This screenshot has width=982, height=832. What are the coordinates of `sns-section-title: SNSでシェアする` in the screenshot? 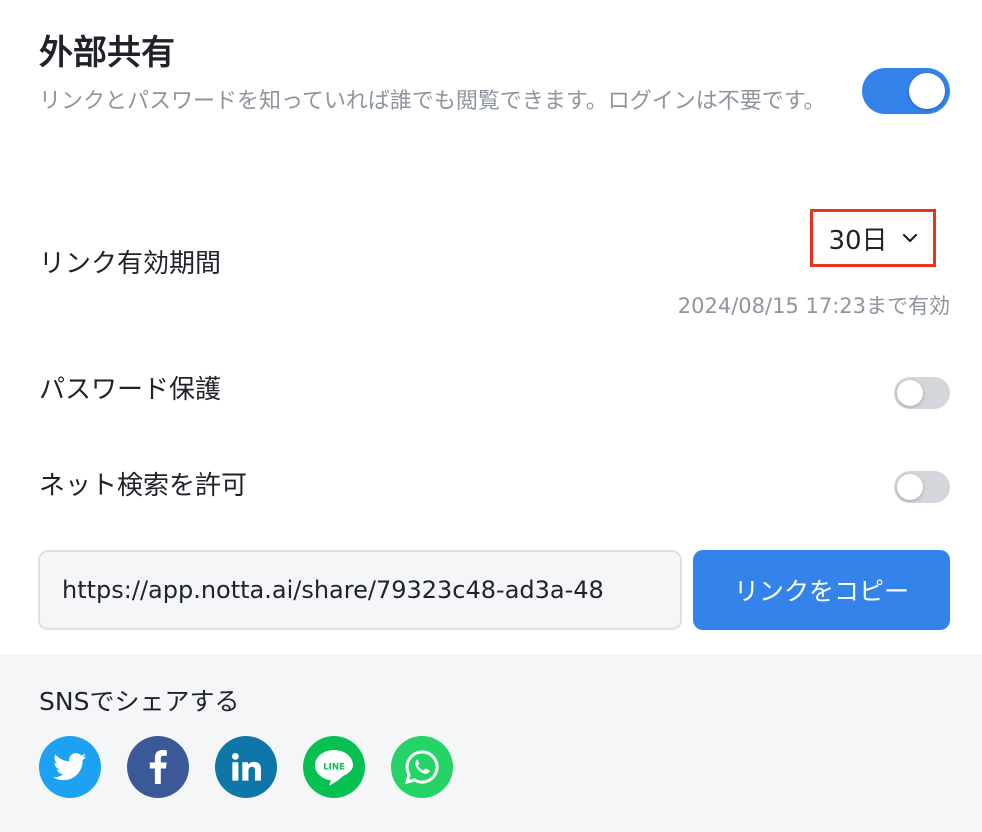 It's located at (139, 701).